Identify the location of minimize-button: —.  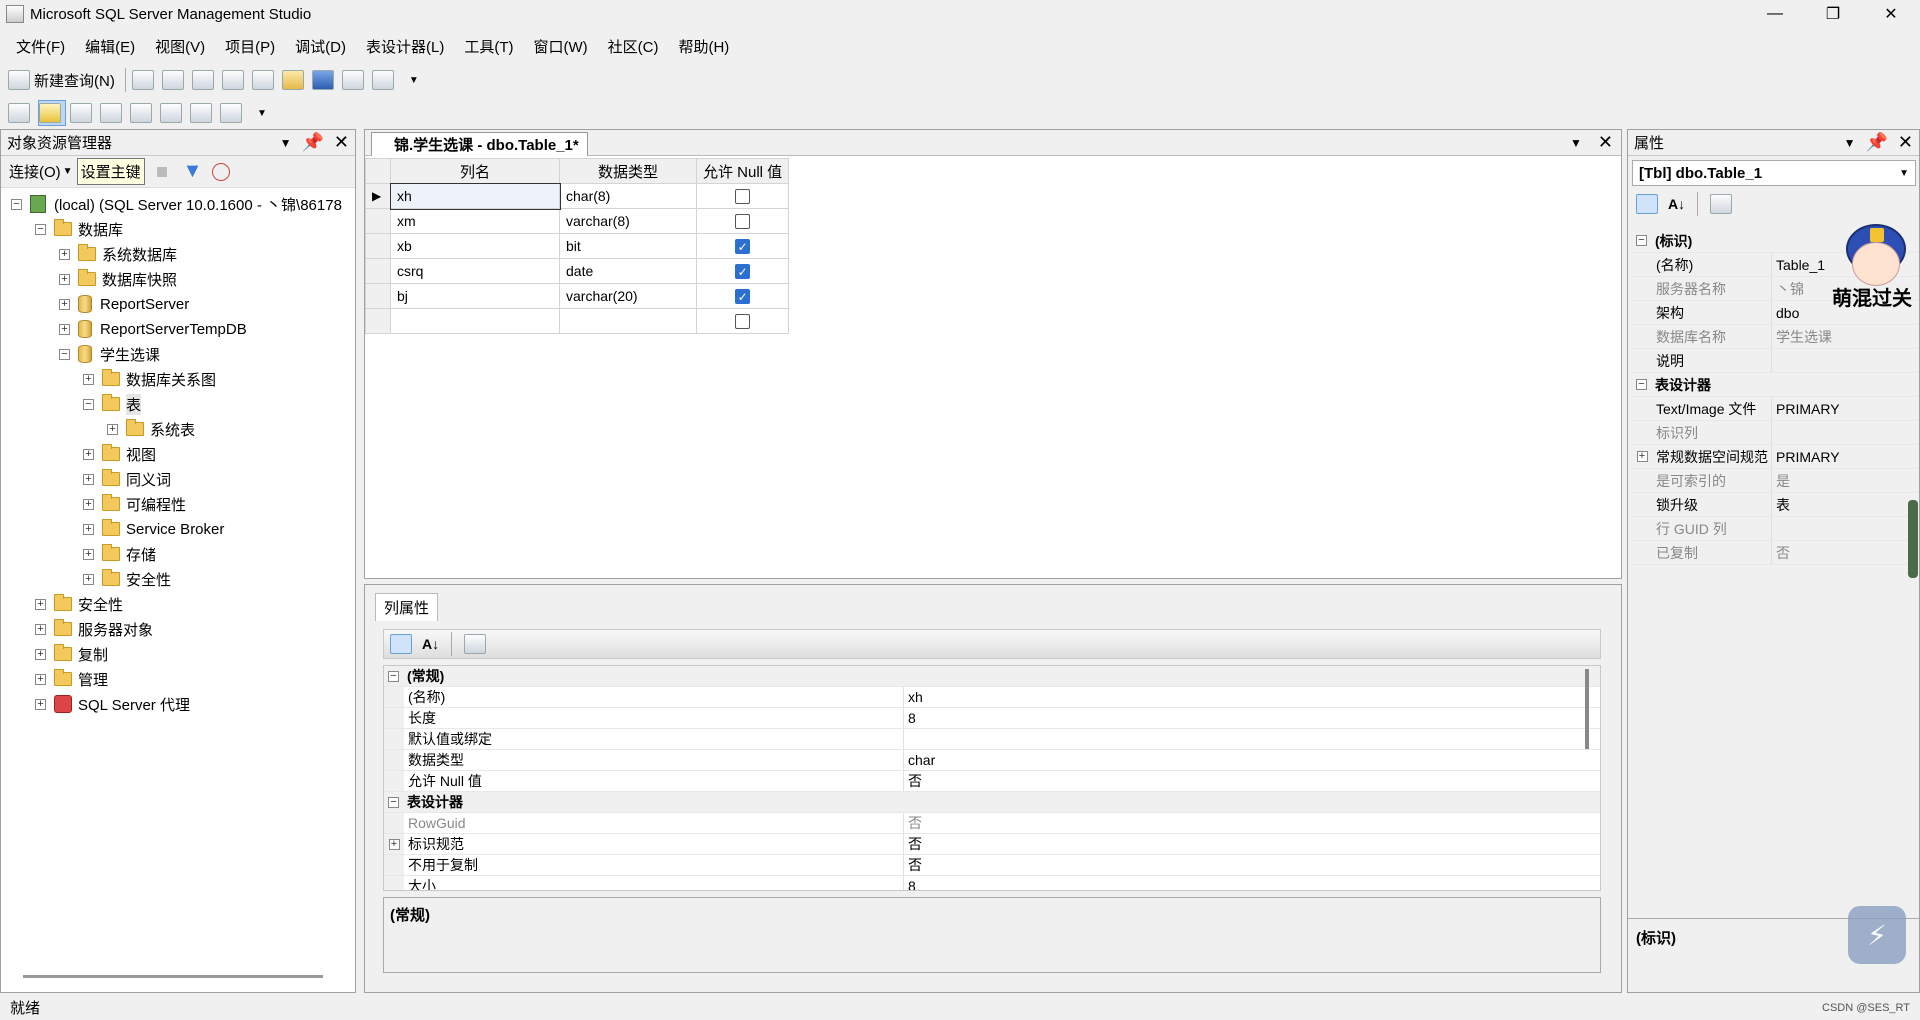
(1775, 14).